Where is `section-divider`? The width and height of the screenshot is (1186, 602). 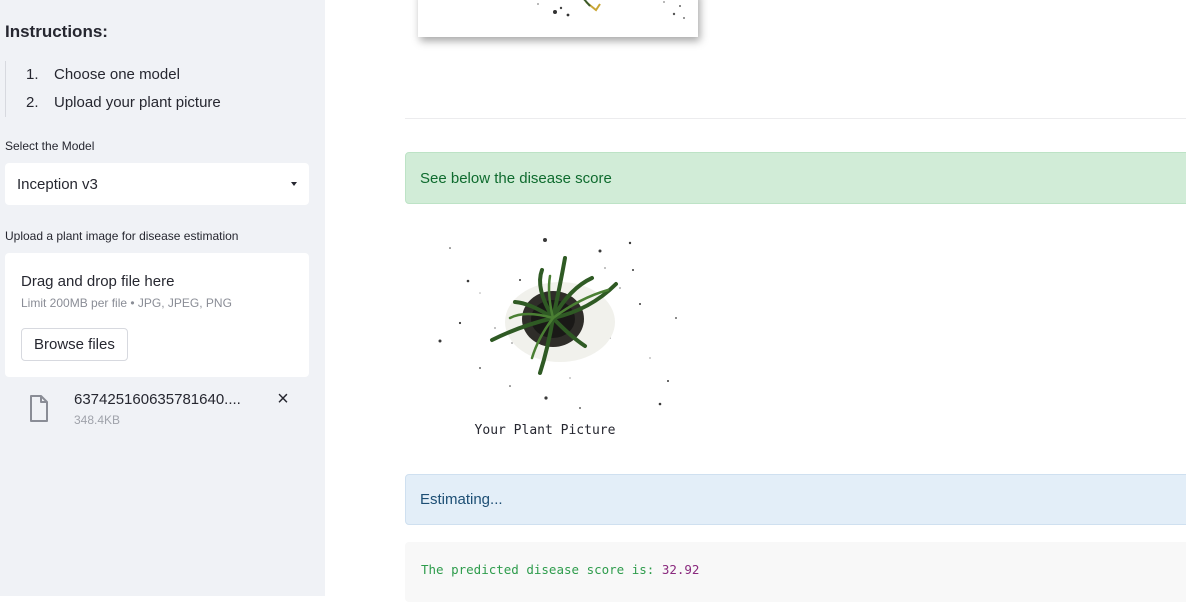 section-divider is located at coordinates (795, 118).